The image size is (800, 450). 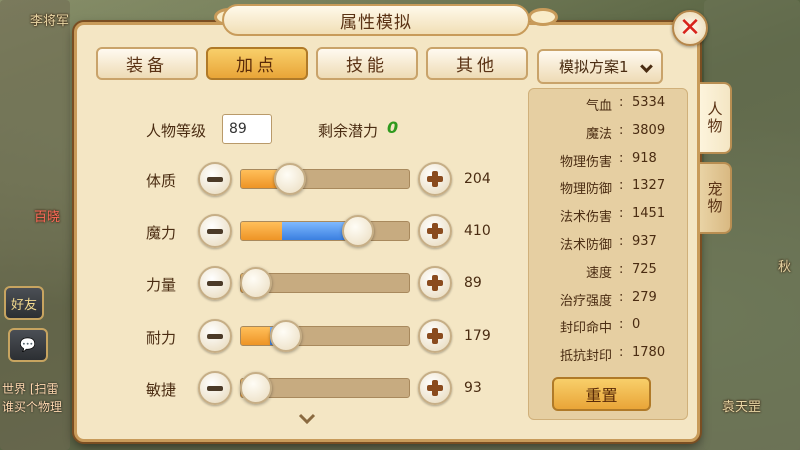 What do you see at coordinates (49, 19) in the screenshot?
I see `npc-name-1: 李将军` at bounding box center [49, 19].